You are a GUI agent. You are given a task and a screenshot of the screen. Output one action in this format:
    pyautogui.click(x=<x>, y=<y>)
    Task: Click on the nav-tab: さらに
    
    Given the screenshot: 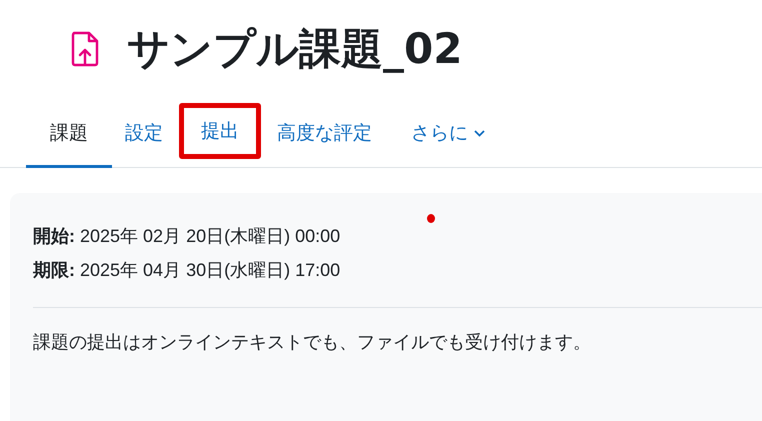 What is the action you would take?
    pyautogui.click(x=441, y=134)
    